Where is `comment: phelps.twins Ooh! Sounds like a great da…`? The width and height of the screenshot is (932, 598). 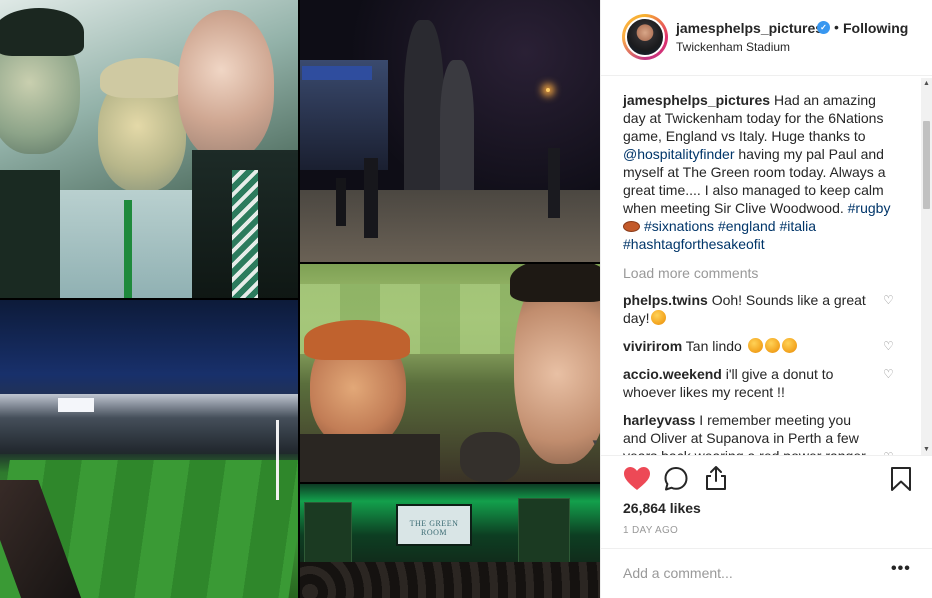 comment: phelps.twins Ooh! Sounds like a great da… is located at coordinates (768, 309).